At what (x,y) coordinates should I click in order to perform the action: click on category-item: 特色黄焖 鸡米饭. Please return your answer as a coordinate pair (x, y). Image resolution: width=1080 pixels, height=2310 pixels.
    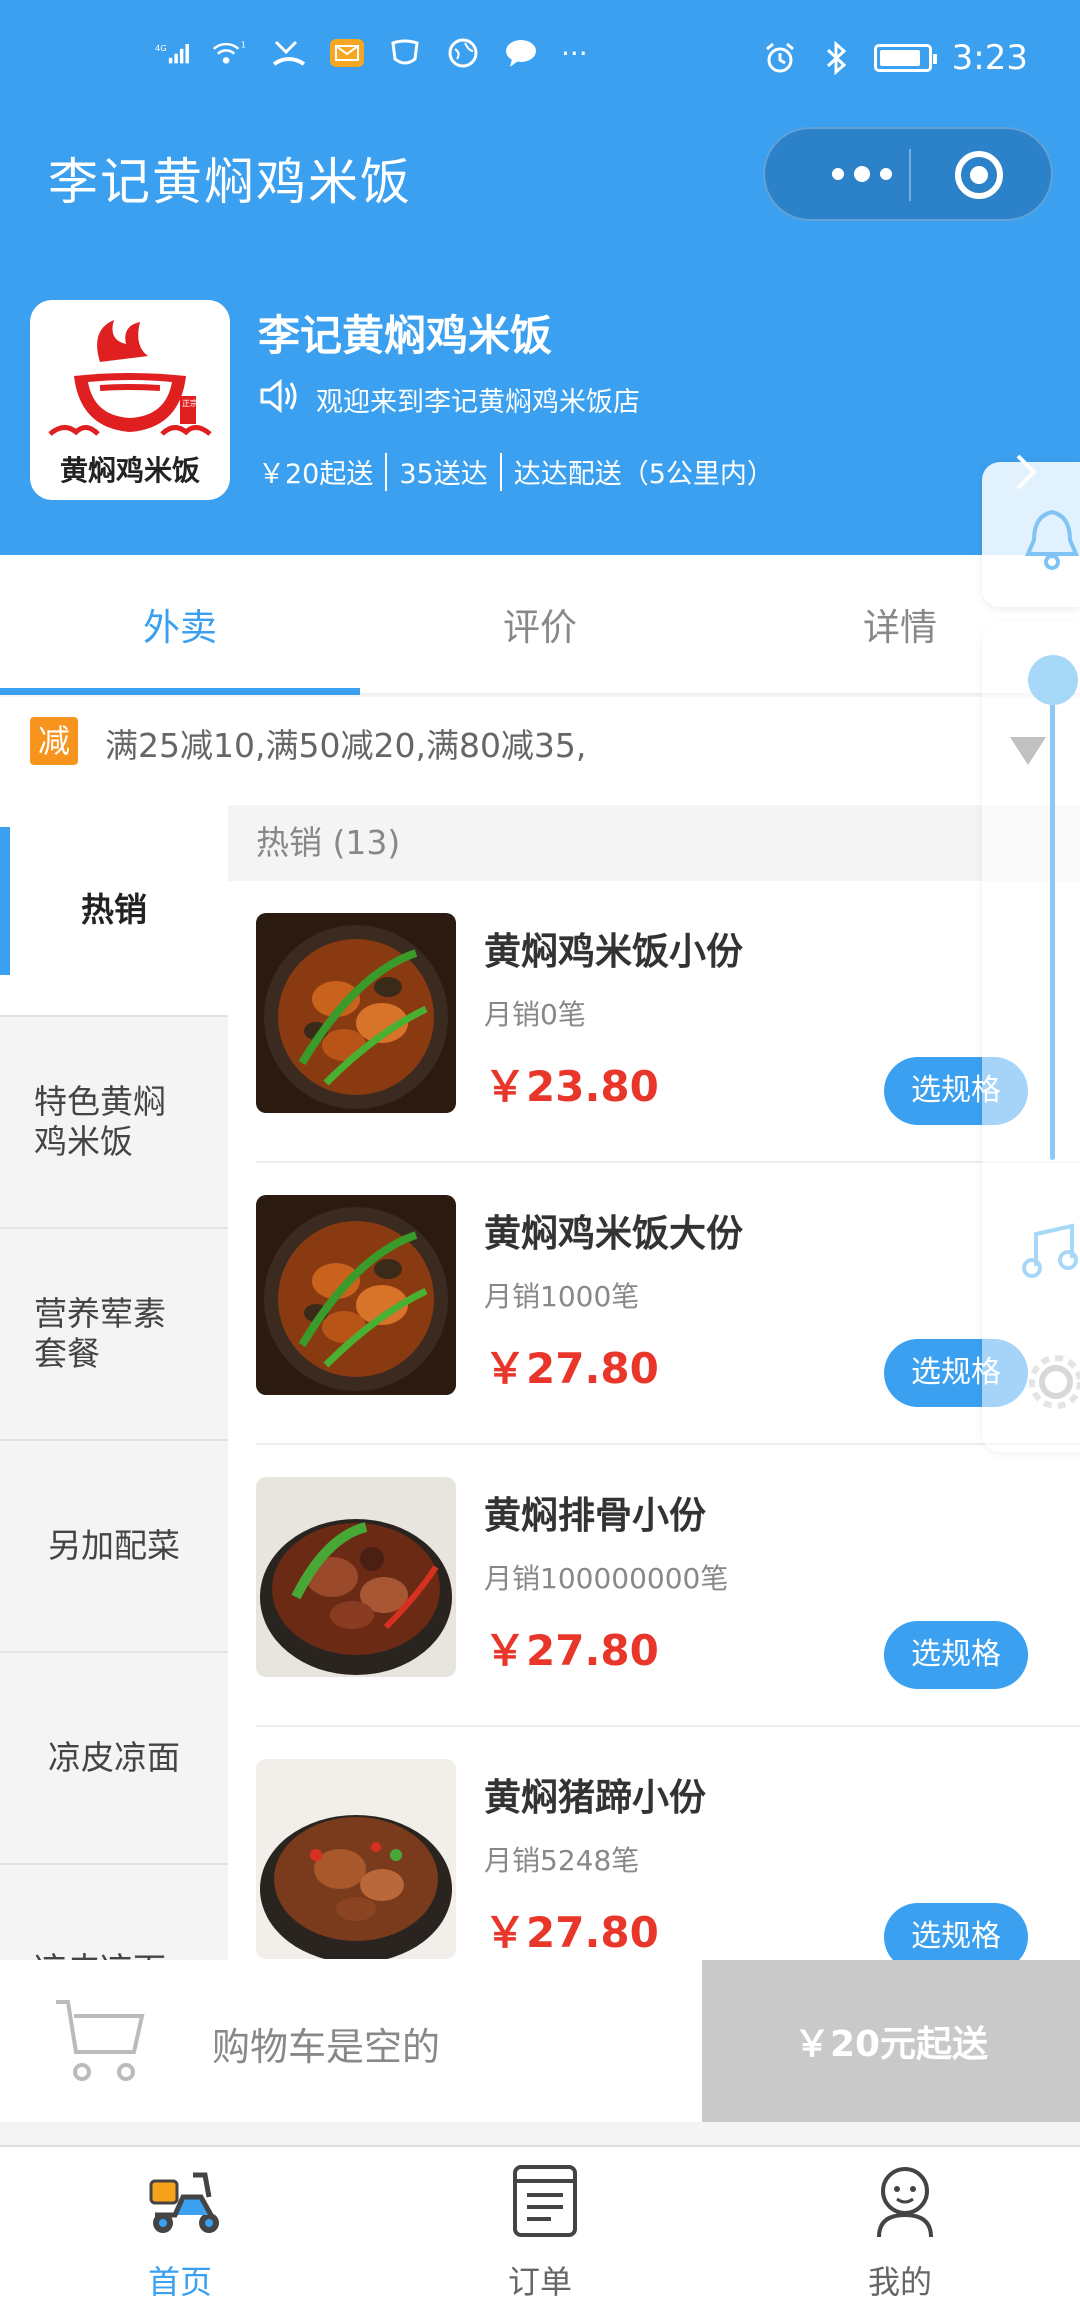
    Looking at the image, I should click on (114, 1123).